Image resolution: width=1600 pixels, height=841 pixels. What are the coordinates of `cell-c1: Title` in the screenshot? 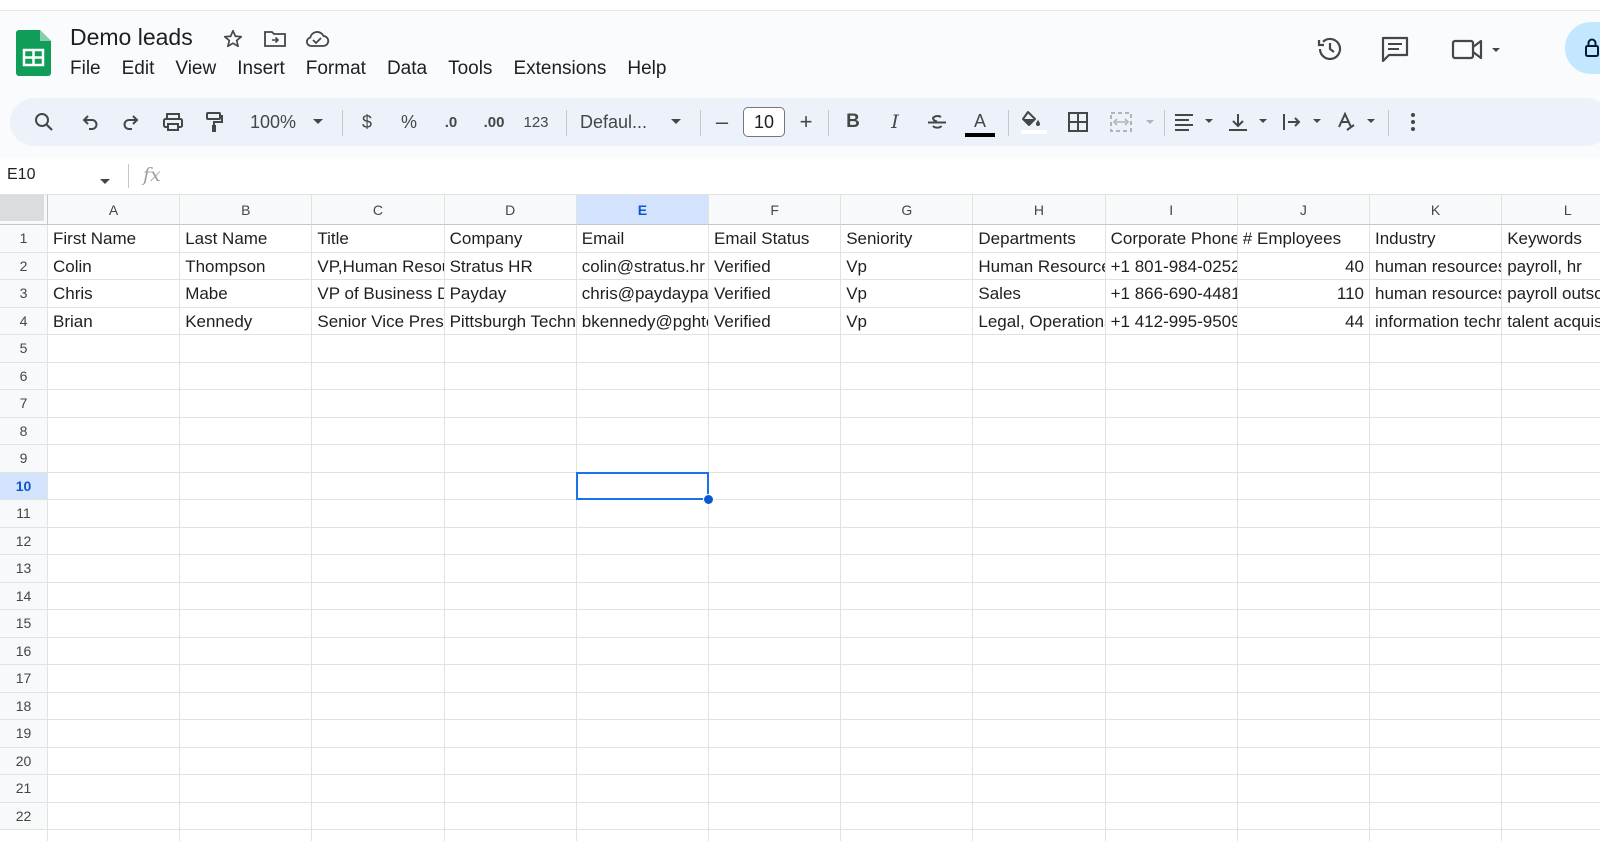 It's located at (377, 239).